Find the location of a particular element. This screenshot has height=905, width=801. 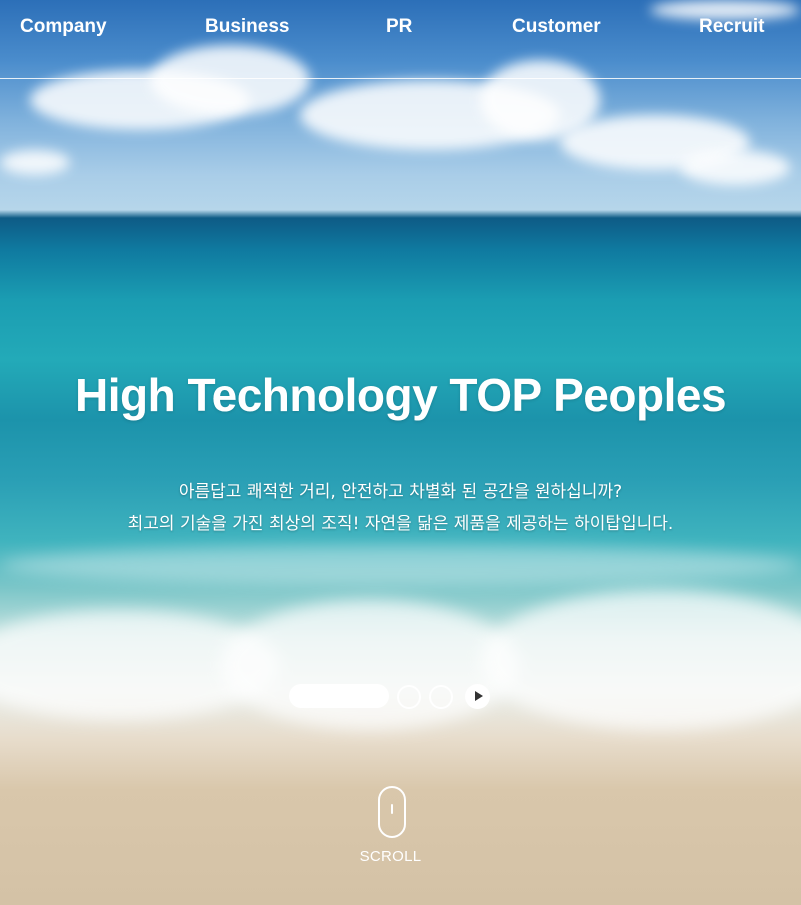

nav-item-company: Company is located at coordinates (63, 27).